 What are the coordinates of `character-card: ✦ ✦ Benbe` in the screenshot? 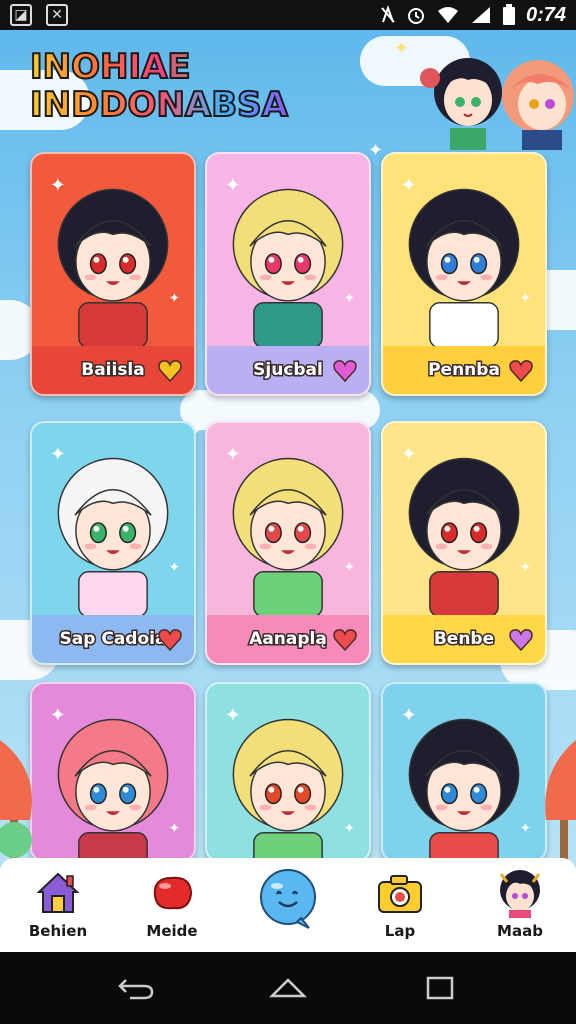 It's located at (464, 543).